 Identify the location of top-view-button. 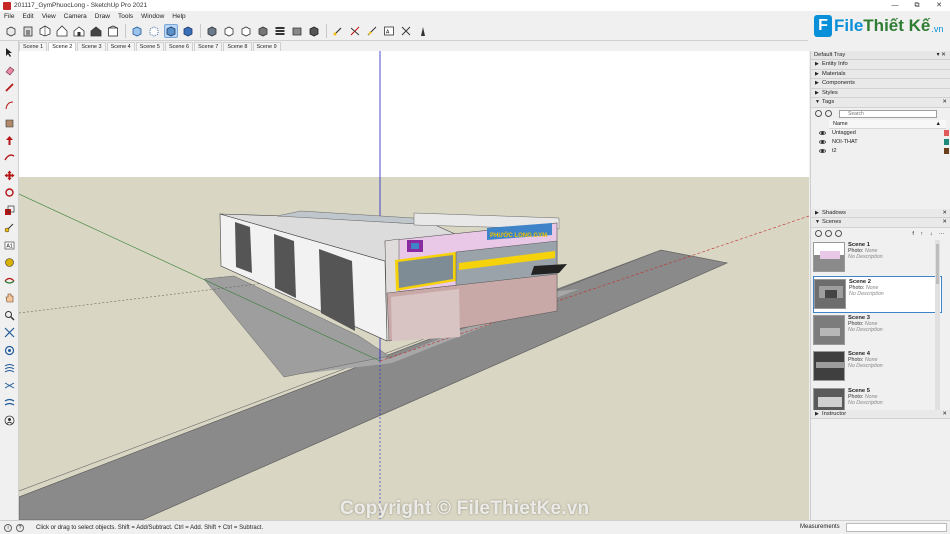
(62, 31).